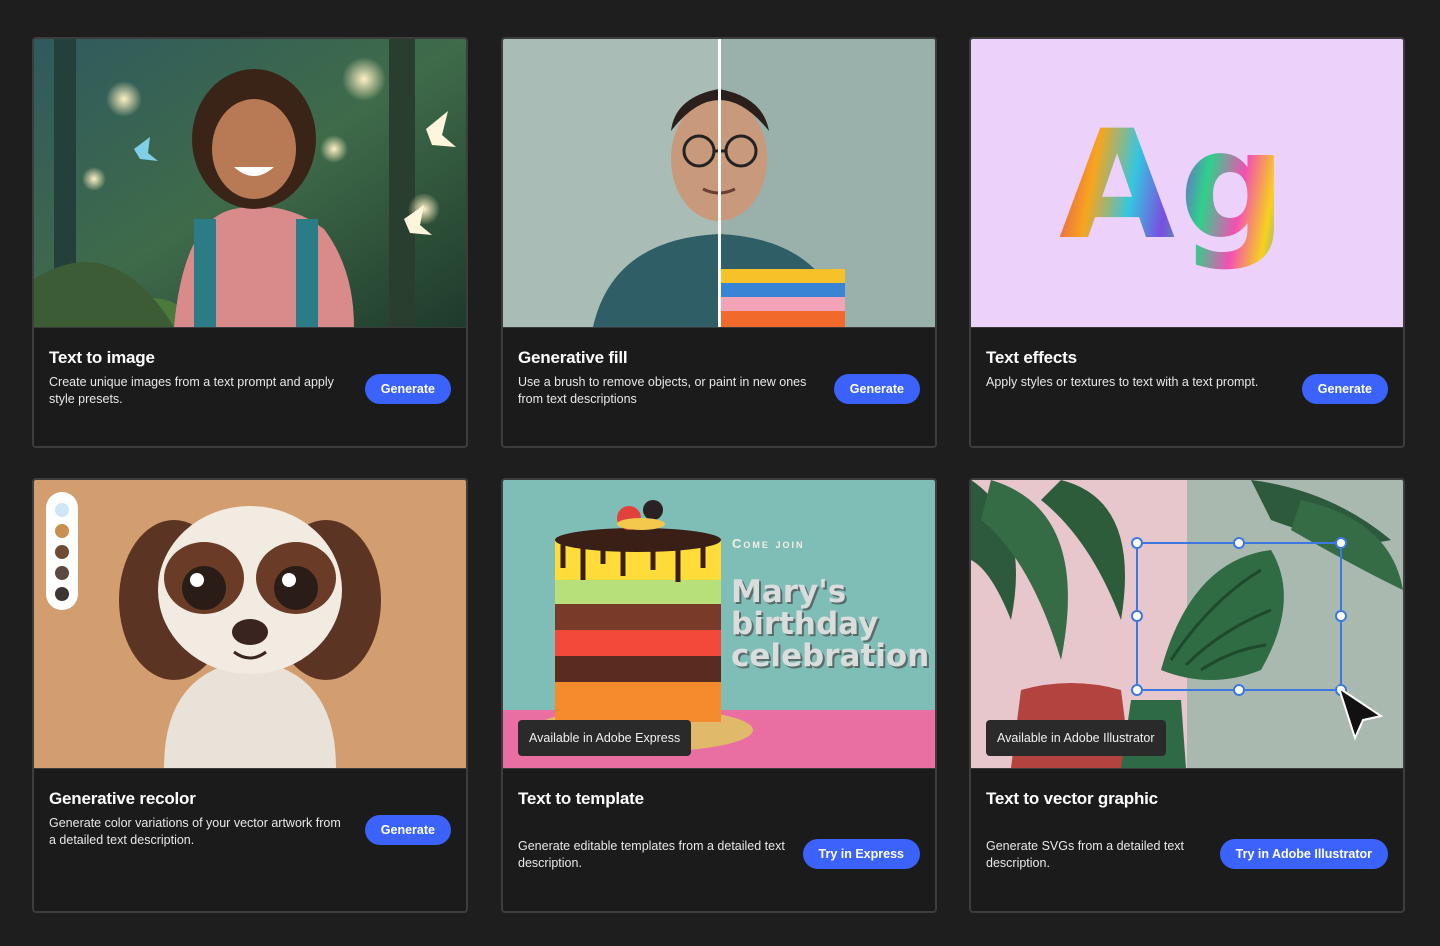 This screenshot has height=946, width=1440. Describe the element at coordinates (250, 624) in the screenshot. I see `generative-recolor-thumbnail` at that location.